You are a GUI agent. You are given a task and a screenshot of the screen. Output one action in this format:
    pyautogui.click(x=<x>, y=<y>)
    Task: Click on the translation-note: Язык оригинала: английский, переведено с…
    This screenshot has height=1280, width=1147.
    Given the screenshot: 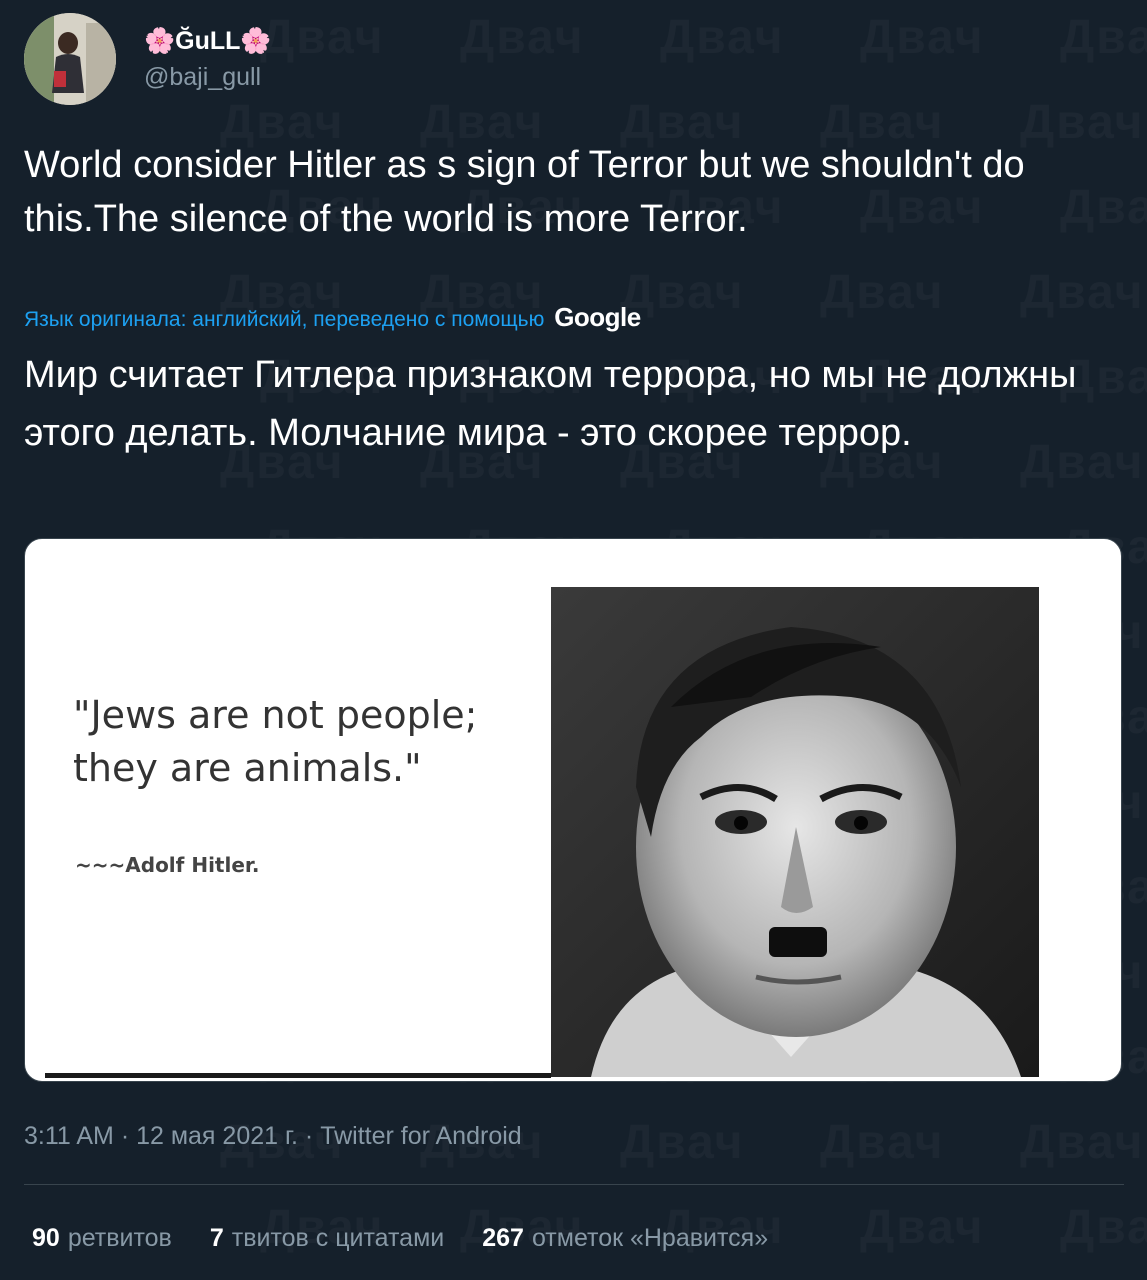 What is the action you would take?
    pyautogui.click(x=332, y=318)
    